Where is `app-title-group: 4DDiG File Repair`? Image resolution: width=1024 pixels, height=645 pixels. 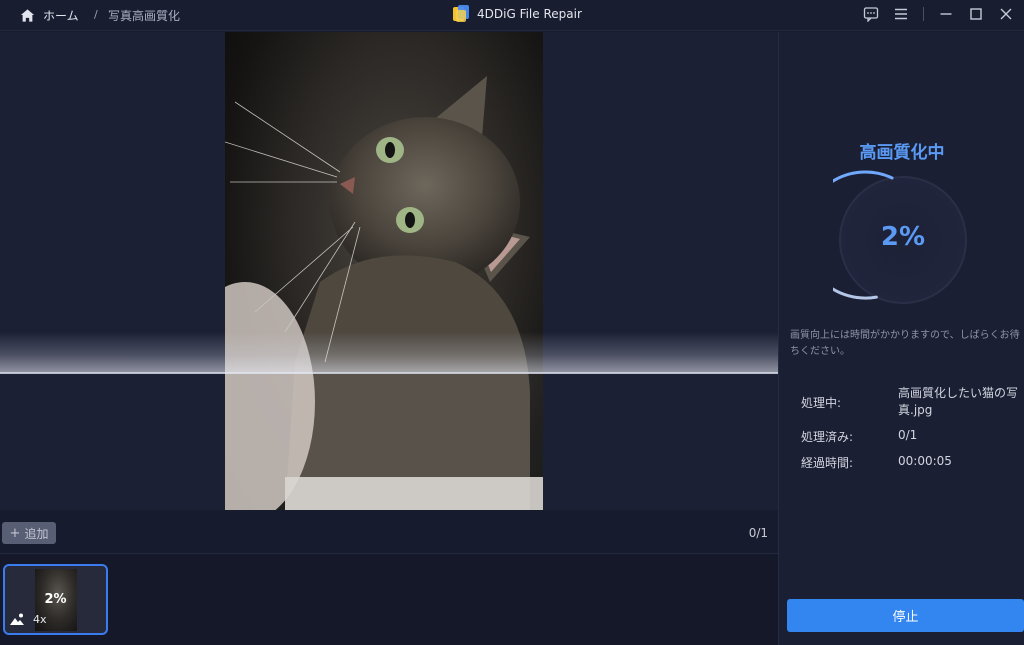 app-title-group: 4DDiG File Repair is located at coordinates (517, 14).